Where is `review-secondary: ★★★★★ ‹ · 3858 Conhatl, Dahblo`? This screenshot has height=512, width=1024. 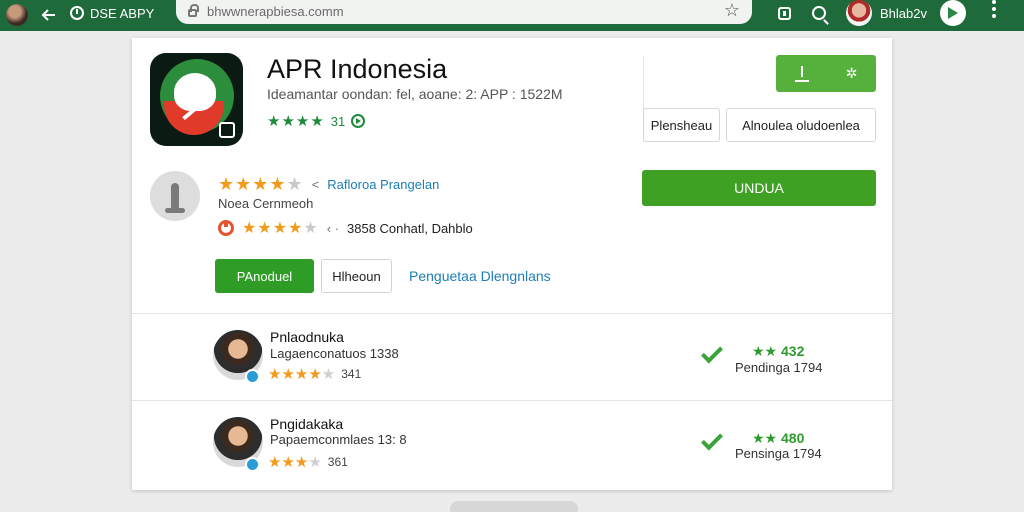
review-secondary: ★★★★★ ‹ · 3858 Conhatl, Dahblo is located at coordinates (345, 228).